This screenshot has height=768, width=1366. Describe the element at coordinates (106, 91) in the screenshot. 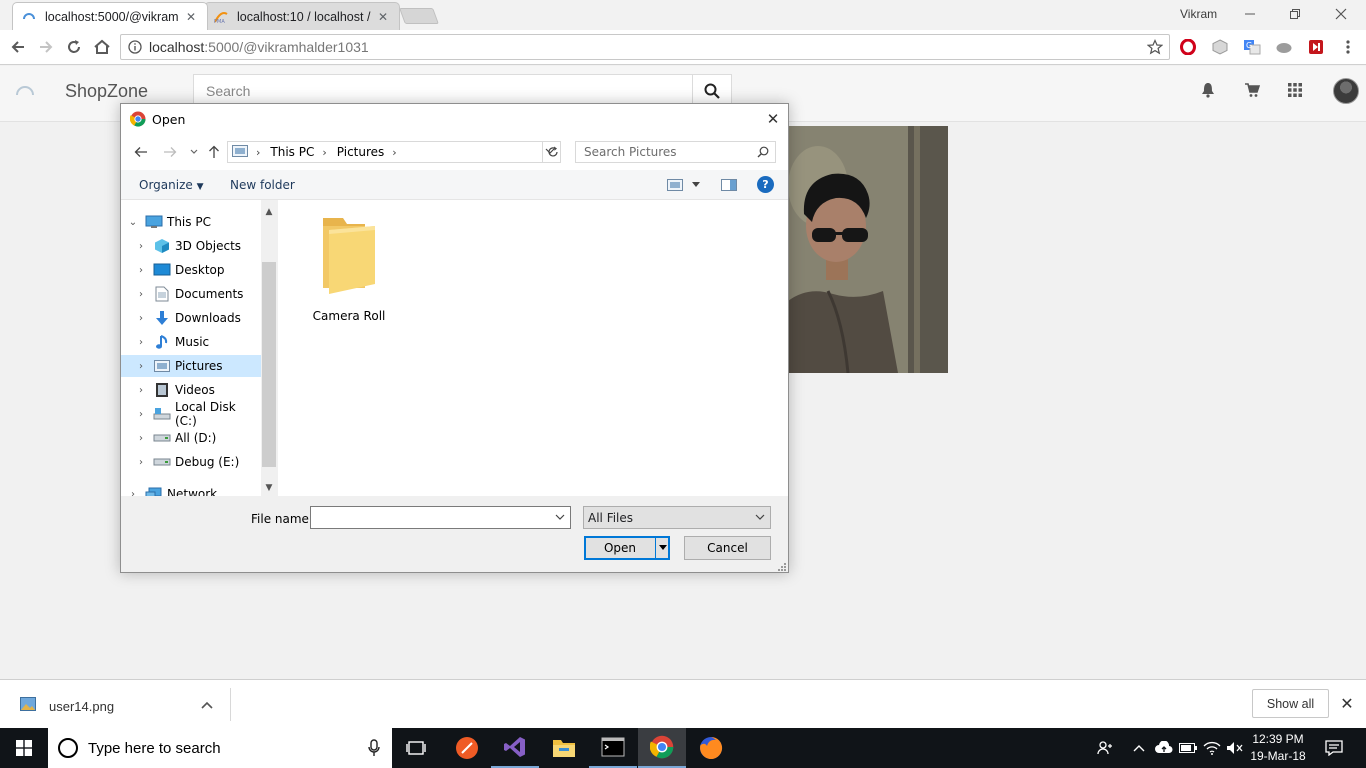

I see `brand-name: ShopZone` at that location.